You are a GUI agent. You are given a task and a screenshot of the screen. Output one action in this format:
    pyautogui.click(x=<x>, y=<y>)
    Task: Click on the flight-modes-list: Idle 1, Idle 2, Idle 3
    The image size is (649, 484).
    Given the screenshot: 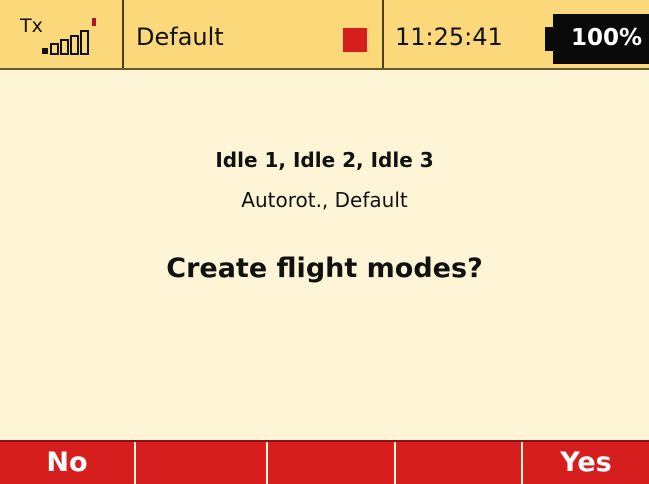 What is the action you would take?
    pyautogui.click(x=324, y=160)
    